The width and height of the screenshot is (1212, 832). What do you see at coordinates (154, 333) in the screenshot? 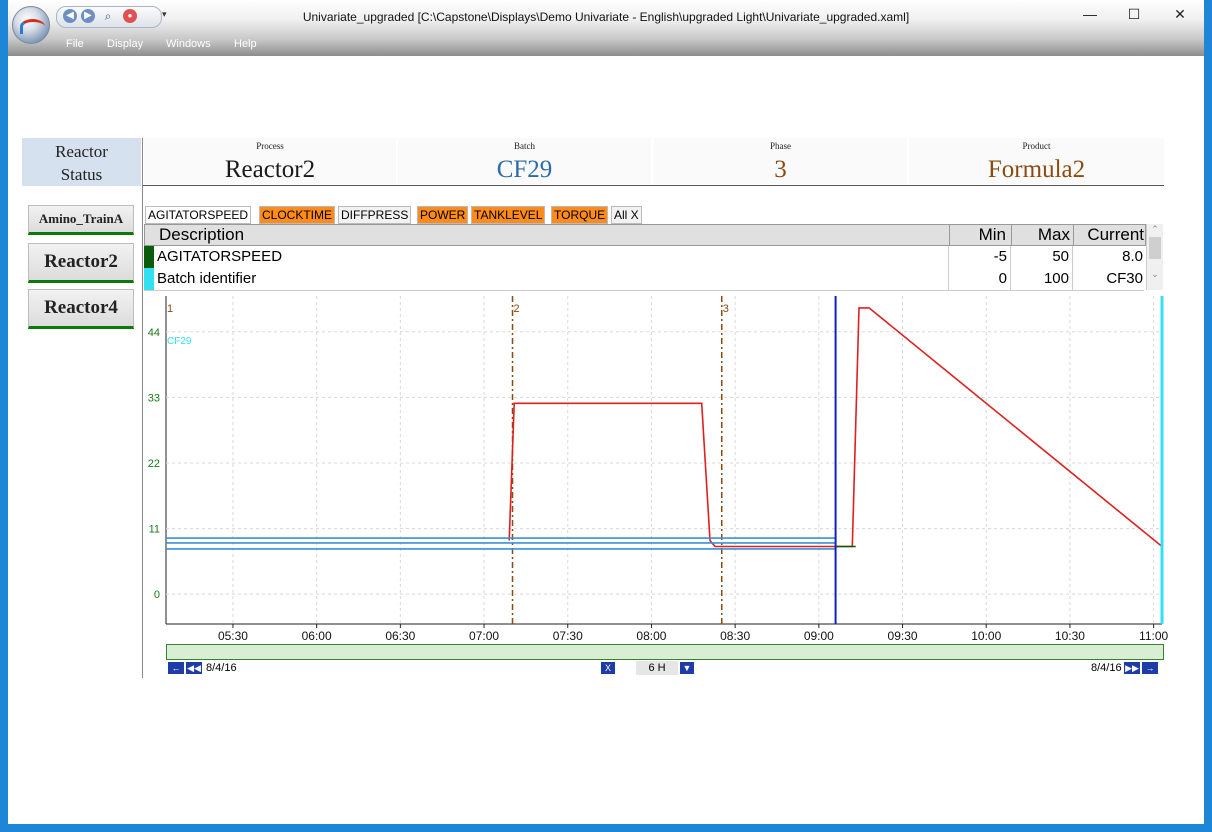
I see `y-tick-label: 44` at bounding box center [154, 333].